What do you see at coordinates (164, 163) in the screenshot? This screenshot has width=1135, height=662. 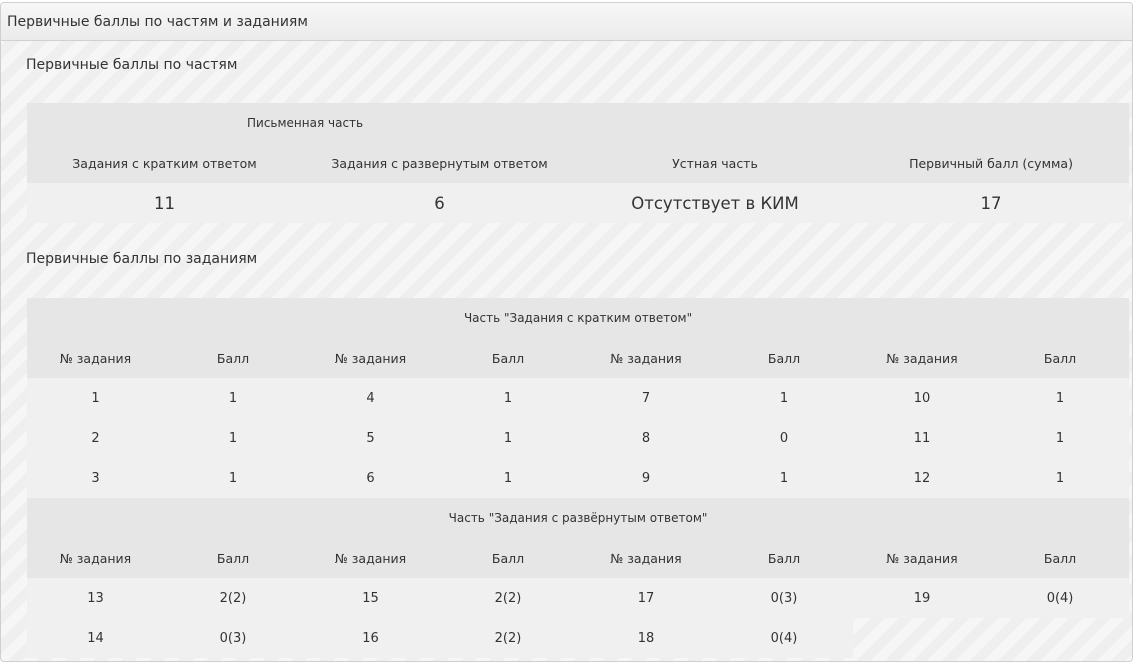 I see `col-header-short: Задания с кратким ответом` at bounding box center [164, 163].